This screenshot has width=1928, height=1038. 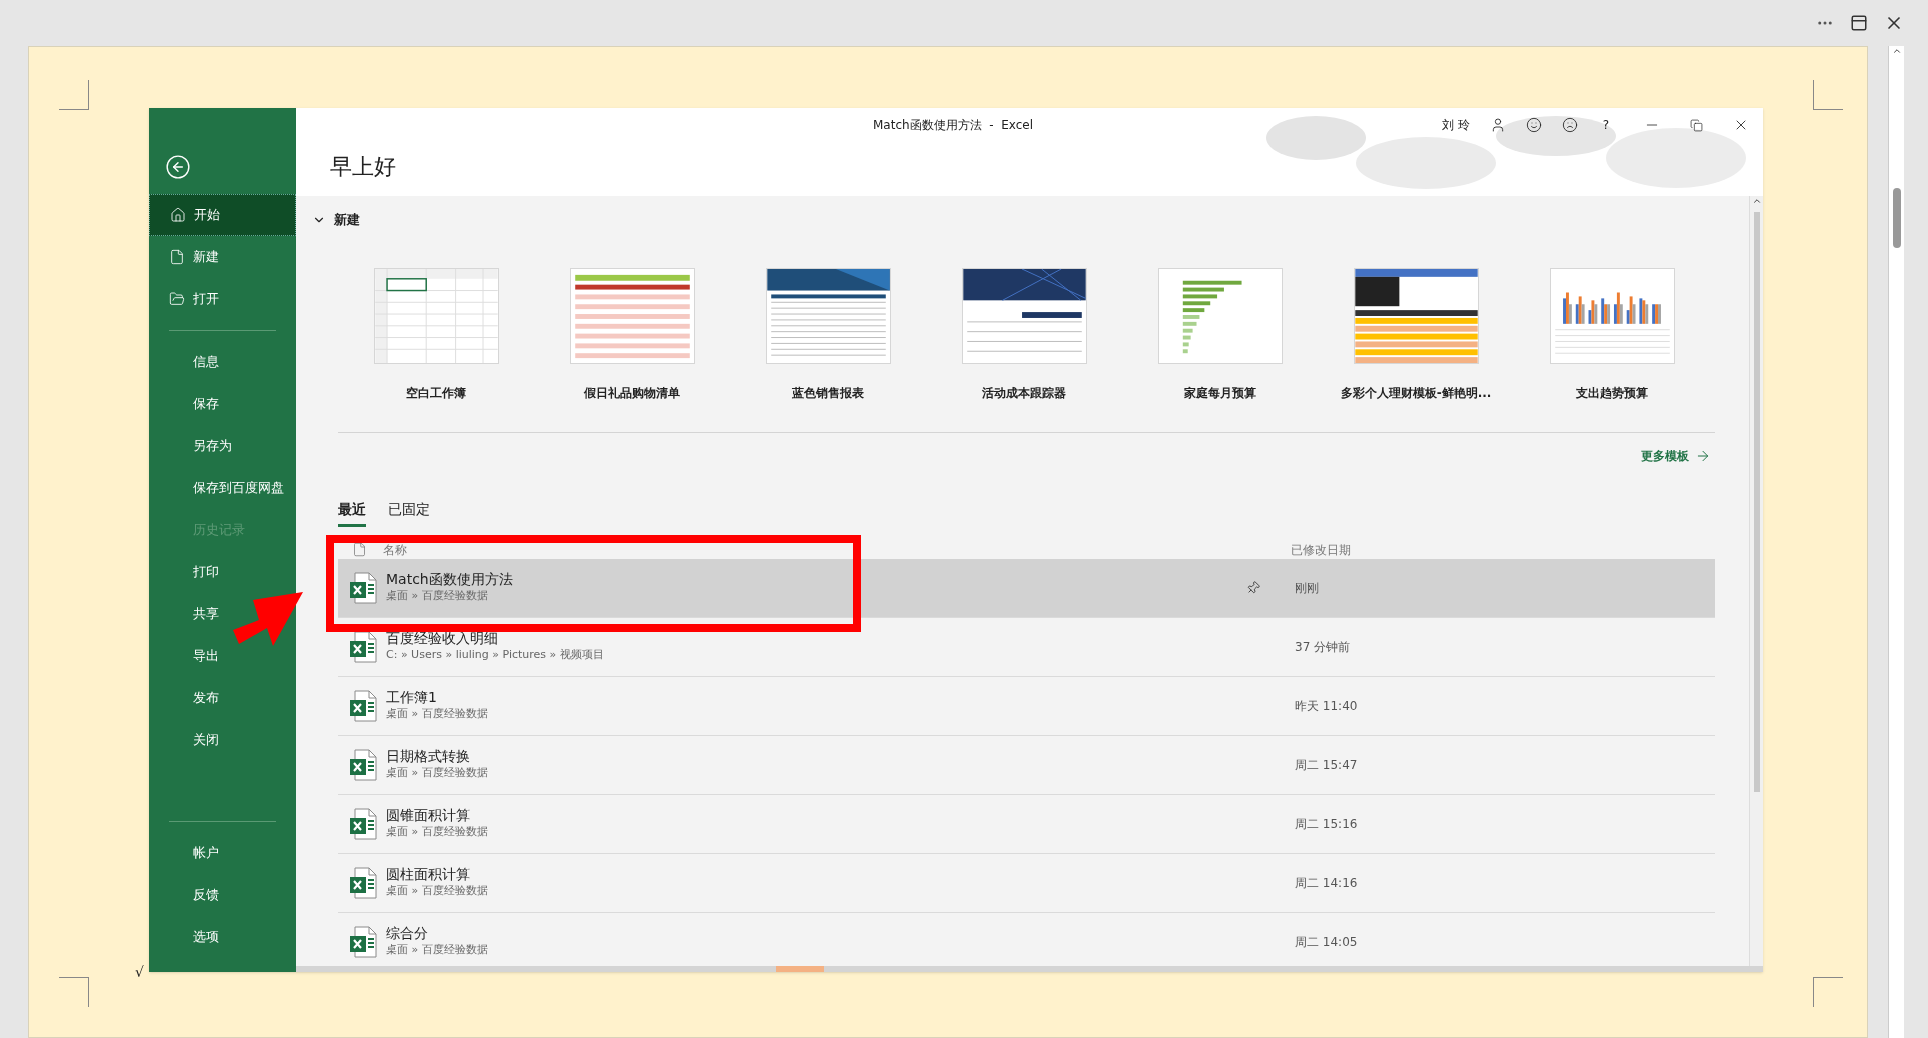 I want to click on template-label: 家庭每月预算, so click(x=1220, y=392).